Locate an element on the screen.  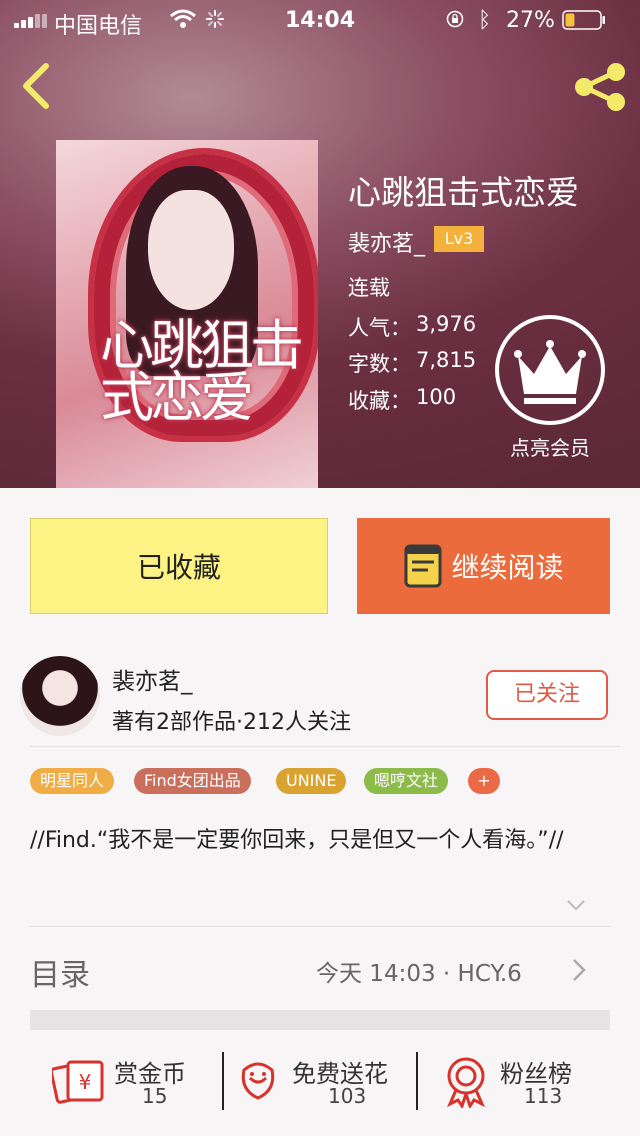
chevron-down-icon is located at coordinates (576, 905).